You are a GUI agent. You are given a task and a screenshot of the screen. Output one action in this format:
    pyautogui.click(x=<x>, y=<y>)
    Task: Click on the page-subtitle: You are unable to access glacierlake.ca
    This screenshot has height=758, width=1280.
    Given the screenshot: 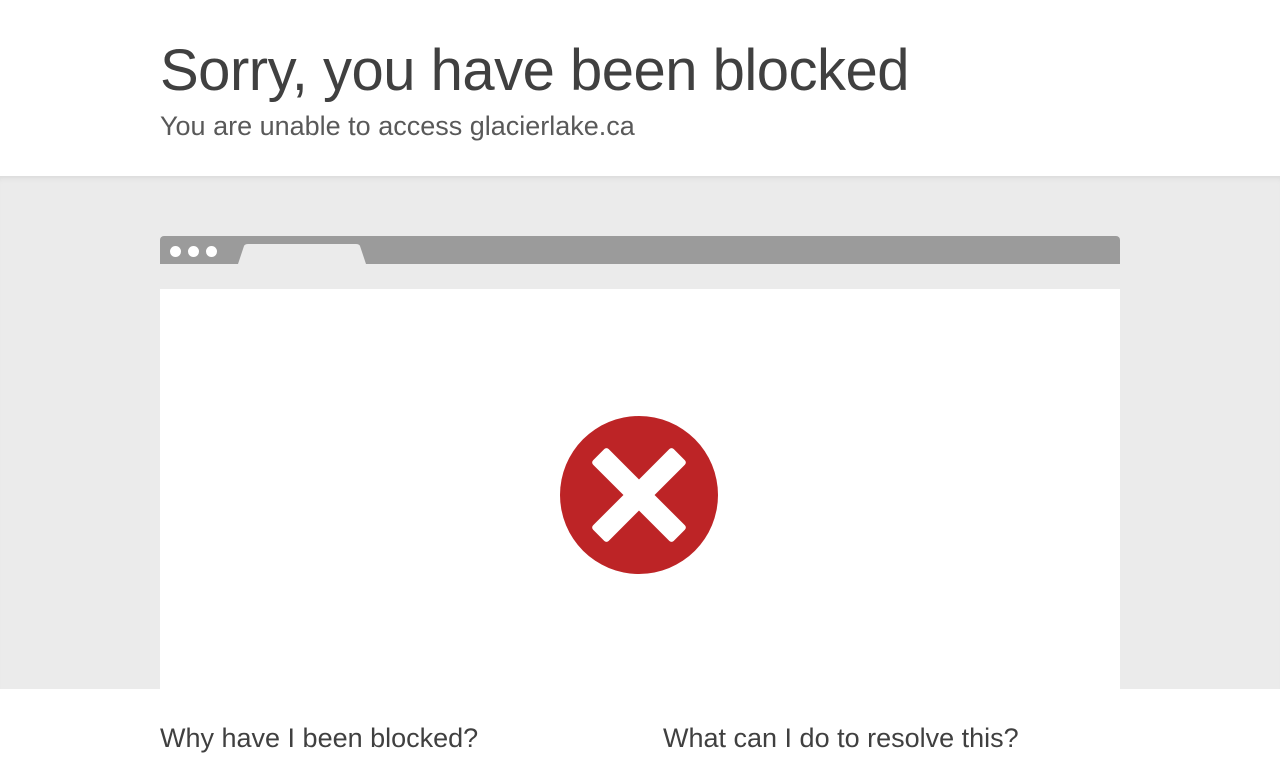 What is the action you would take?
    pyautogui.click(x=397, y=126)
    